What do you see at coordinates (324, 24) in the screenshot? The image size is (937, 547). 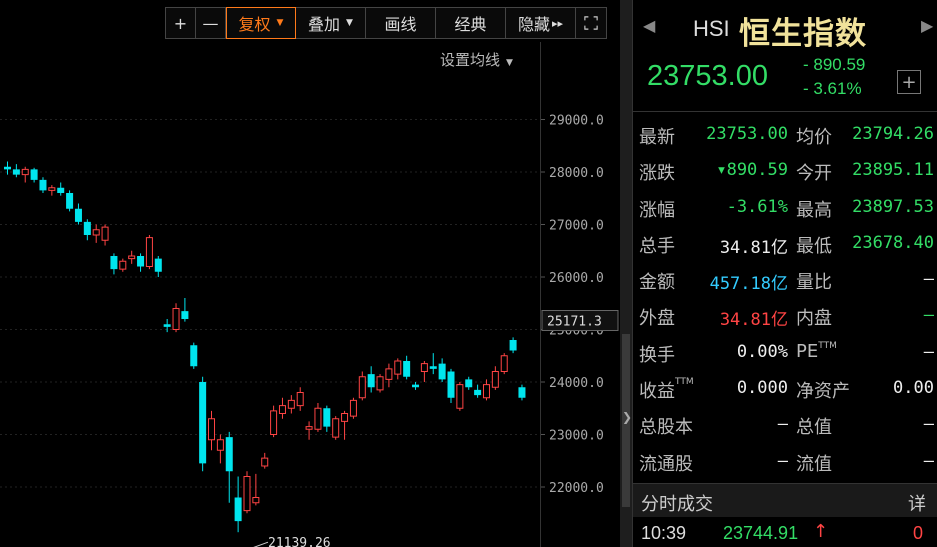 I see `overlay-label: 叠加` at bounding box center [324, 24].